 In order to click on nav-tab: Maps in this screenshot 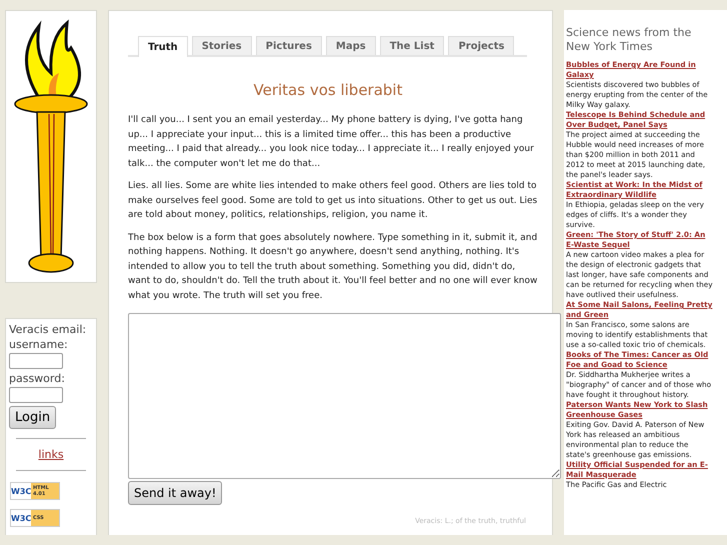, I will do `click(351, 45)`.